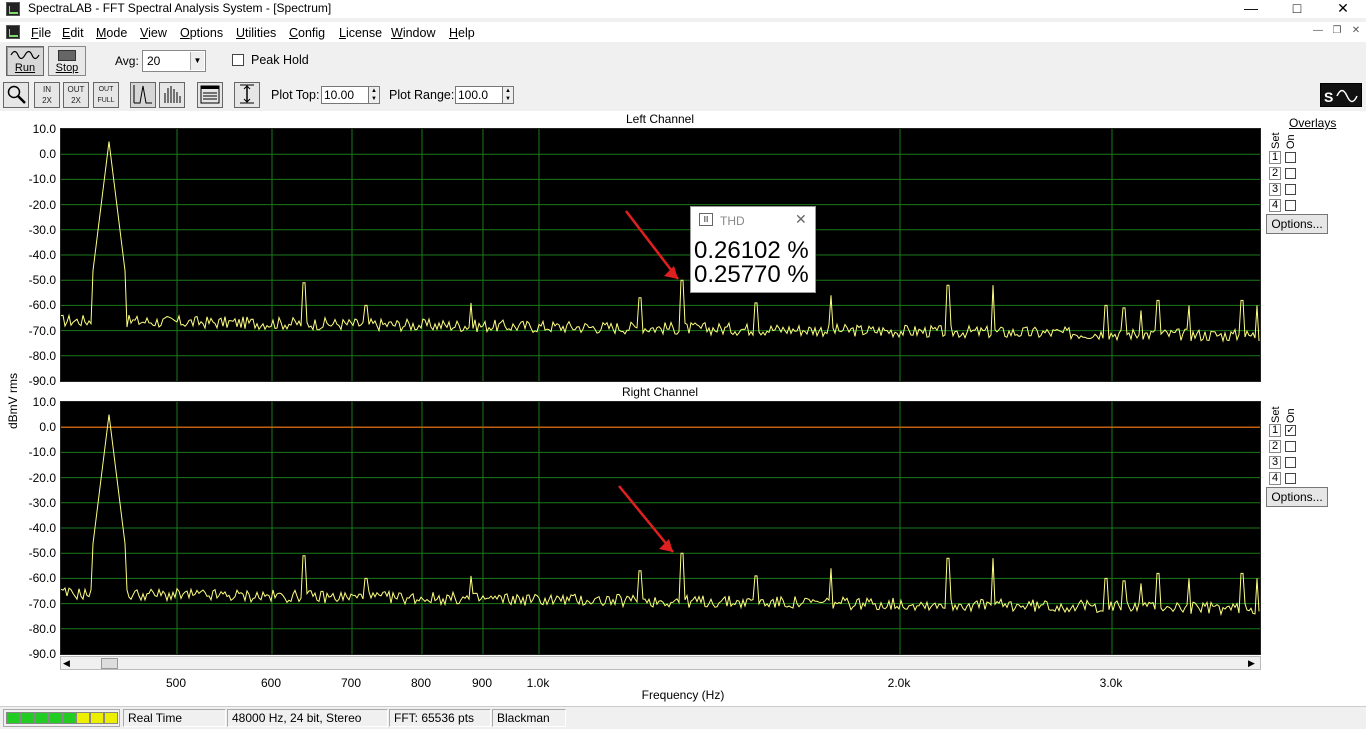 The image size is (1366, 729). Describe the element at coordinates (666, 545) in the screenshot. I see `annotation-arrow-head` at that location.